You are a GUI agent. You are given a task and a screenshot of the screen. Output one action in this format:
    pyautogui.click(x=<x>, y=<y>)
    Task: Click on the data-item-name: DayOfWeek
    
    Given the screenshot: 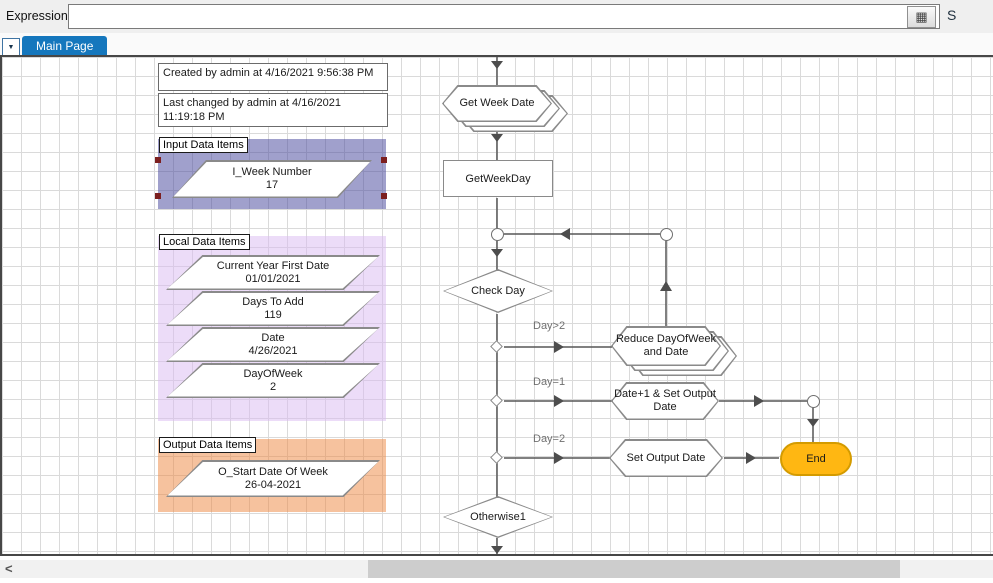 What is the action you would take?
    pyautogui.click(x=273, y=373)
    